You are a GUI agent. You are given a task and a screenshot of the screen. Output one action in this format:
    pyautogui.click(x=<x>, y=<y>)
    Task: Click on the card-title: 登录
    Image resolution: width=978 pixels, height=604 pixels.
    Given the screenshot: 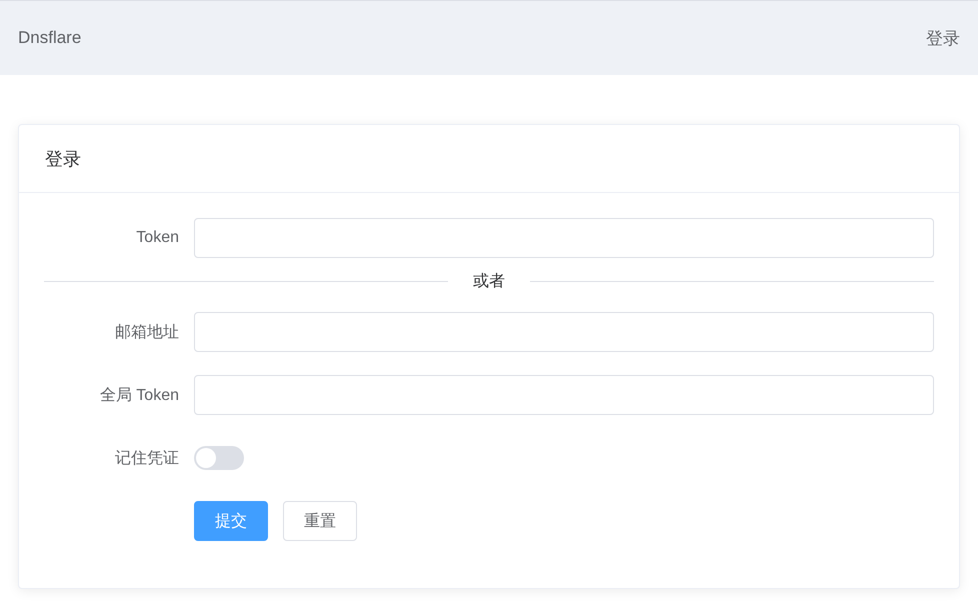 What is the action you would take?
    pyautogui.click(x=63, y=159)
    